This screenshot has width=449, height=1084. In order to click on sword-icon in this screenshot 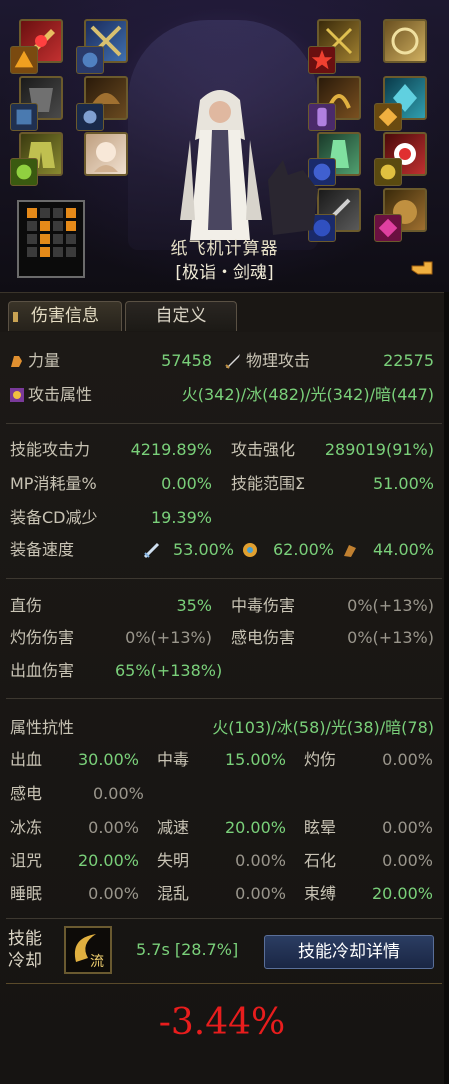, I will do `click(232, 361)`.